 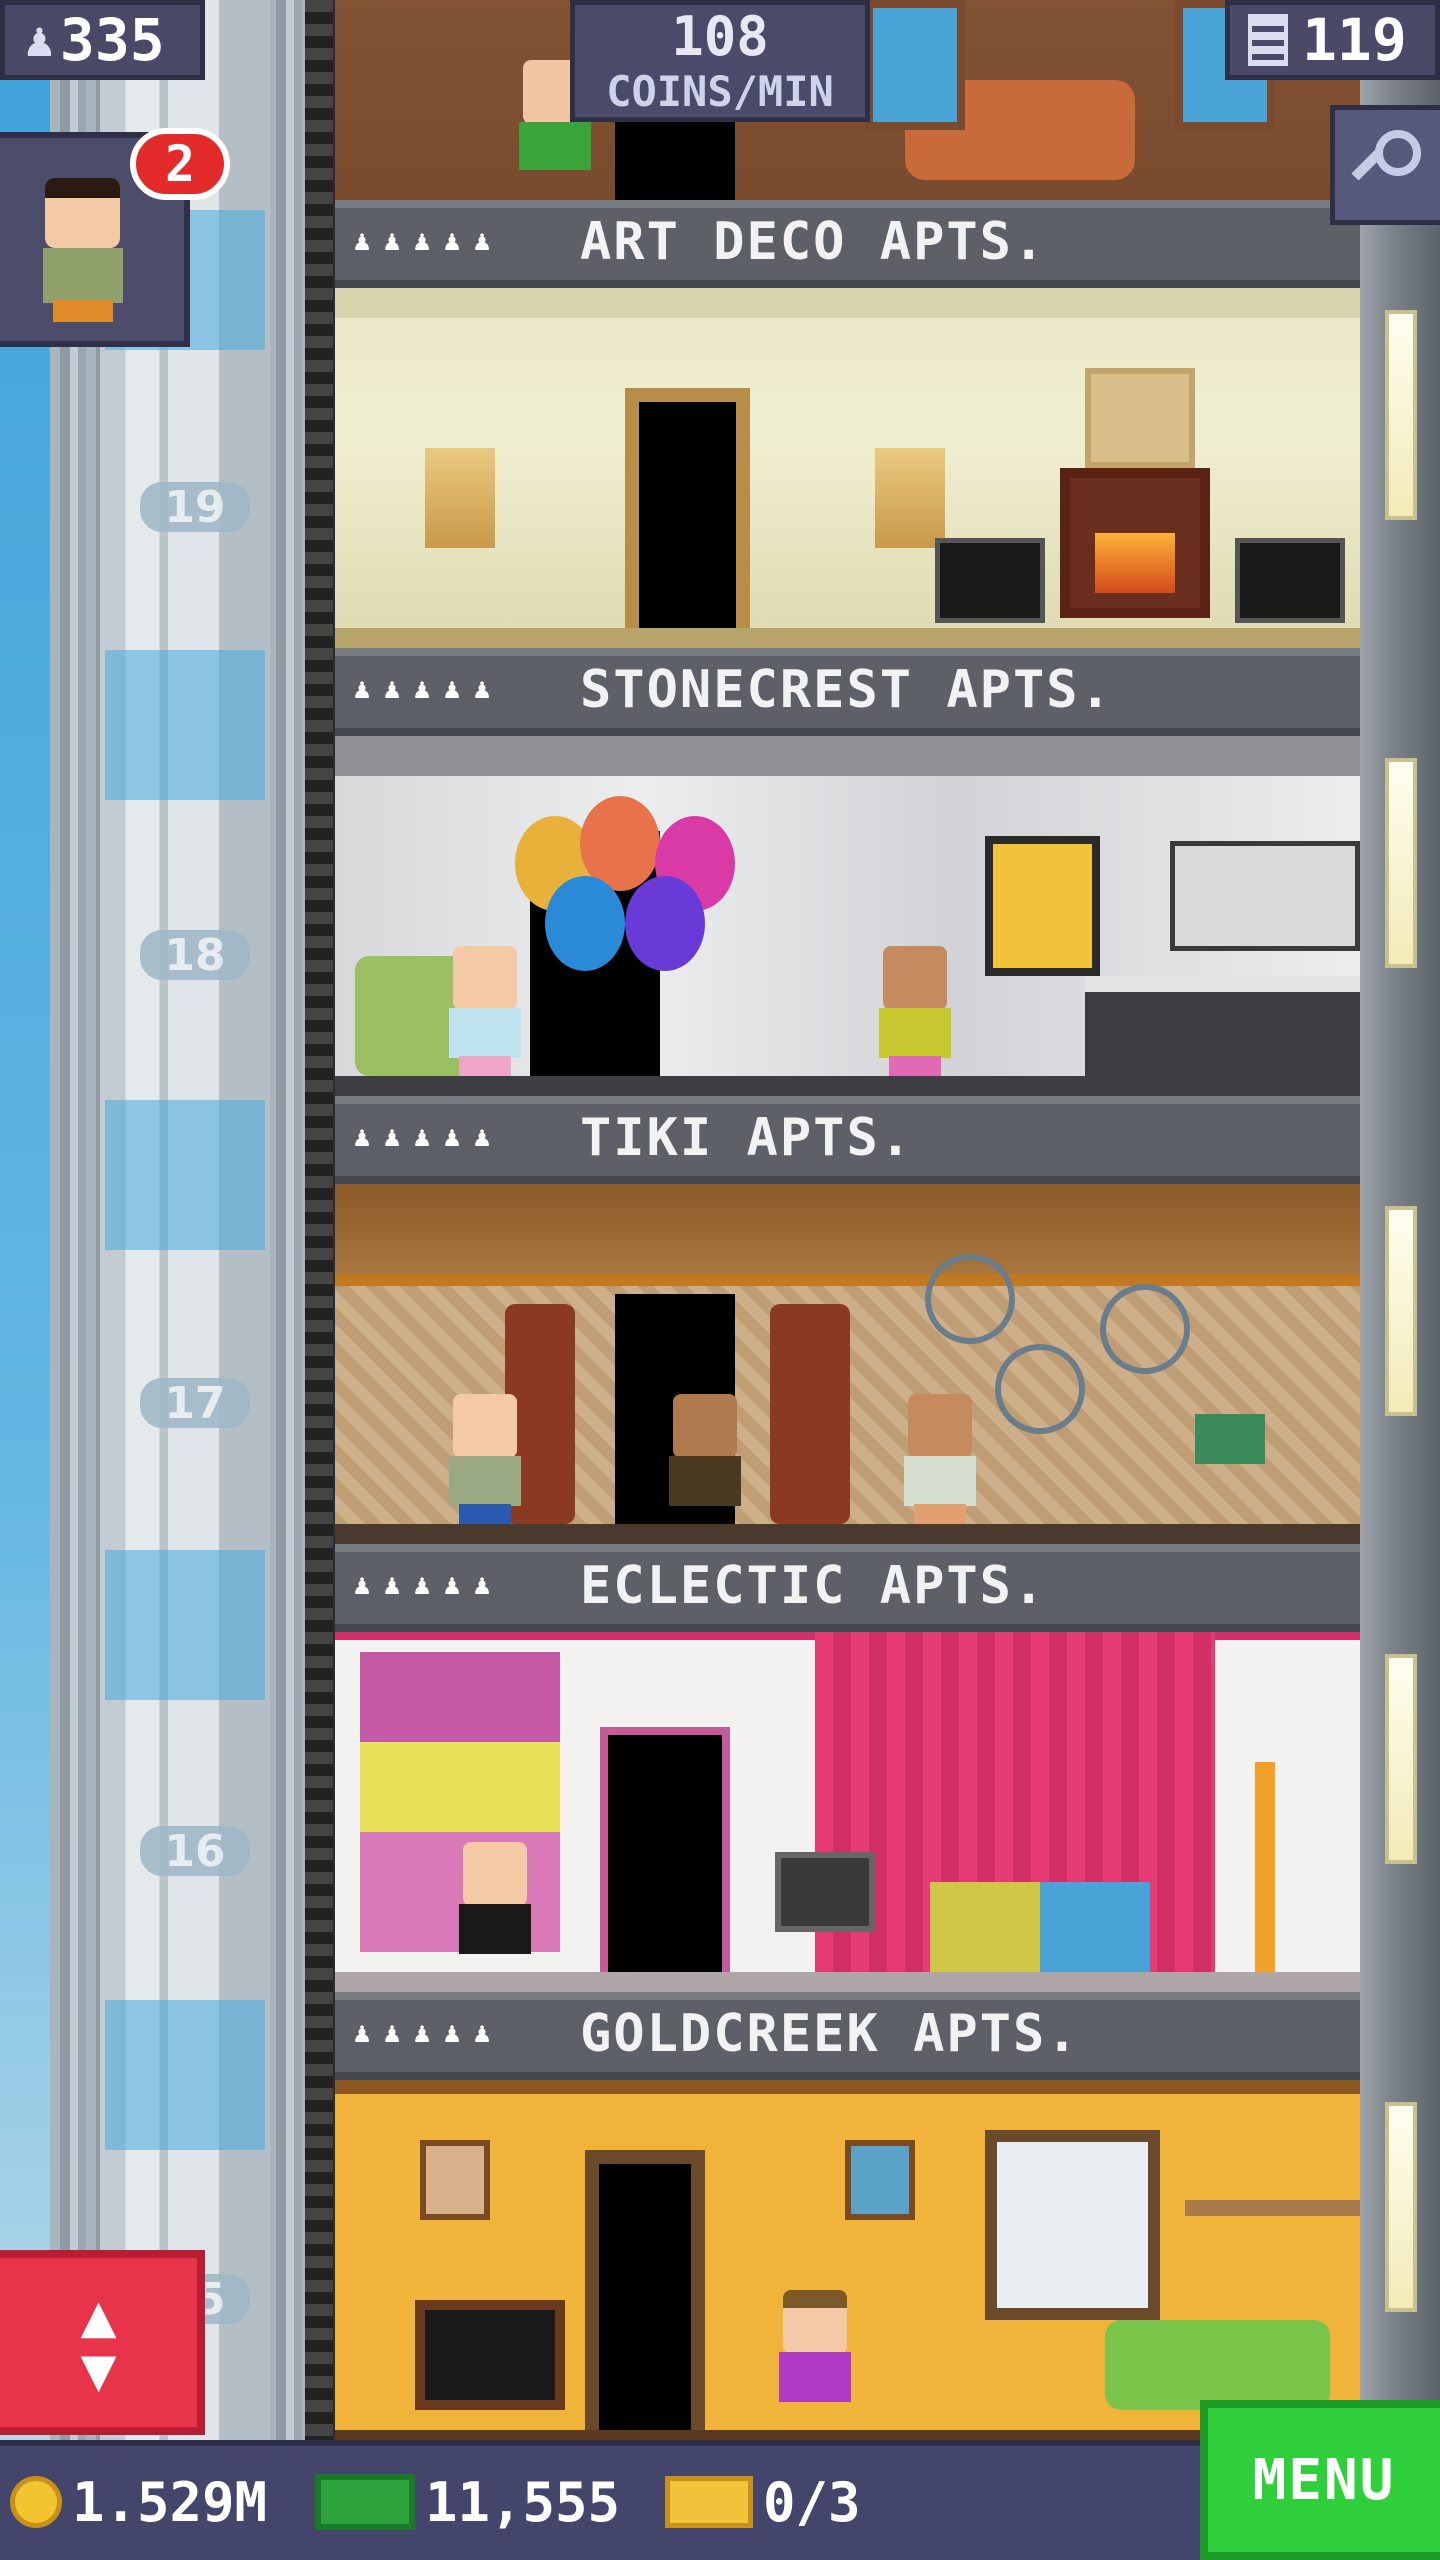 I want to click on framed-poster, so click(x=1042, y=906).